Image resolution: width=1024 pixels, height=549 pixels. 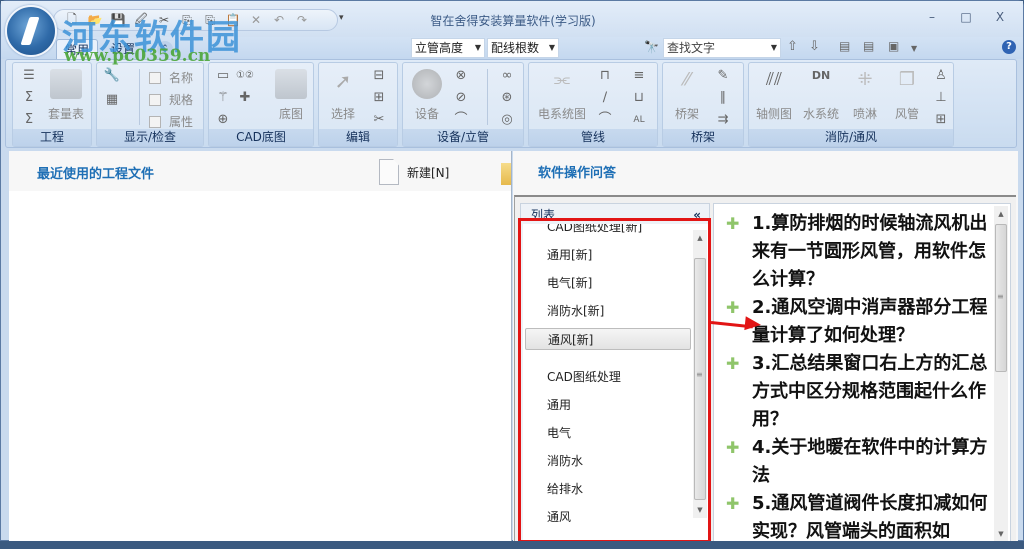 I want to click on grip-icon: ≡, so click(x=699, y=374).